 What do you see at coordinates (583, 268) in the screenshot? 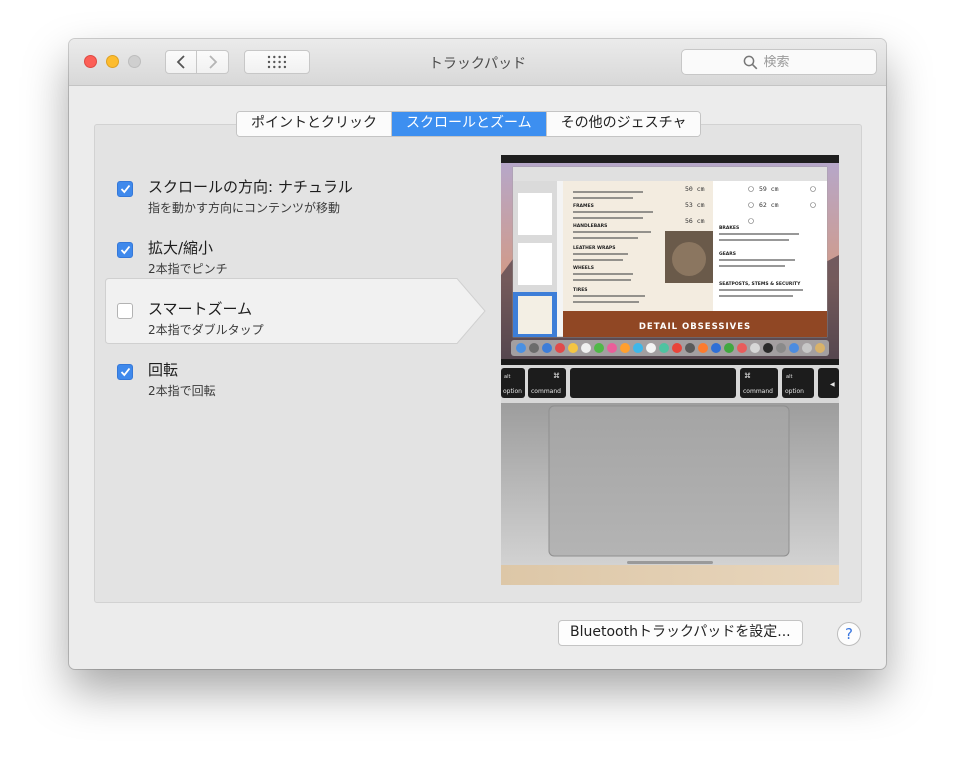
I see `doc-heading-wheels: WHEELS` at bounding box center [583, 268].